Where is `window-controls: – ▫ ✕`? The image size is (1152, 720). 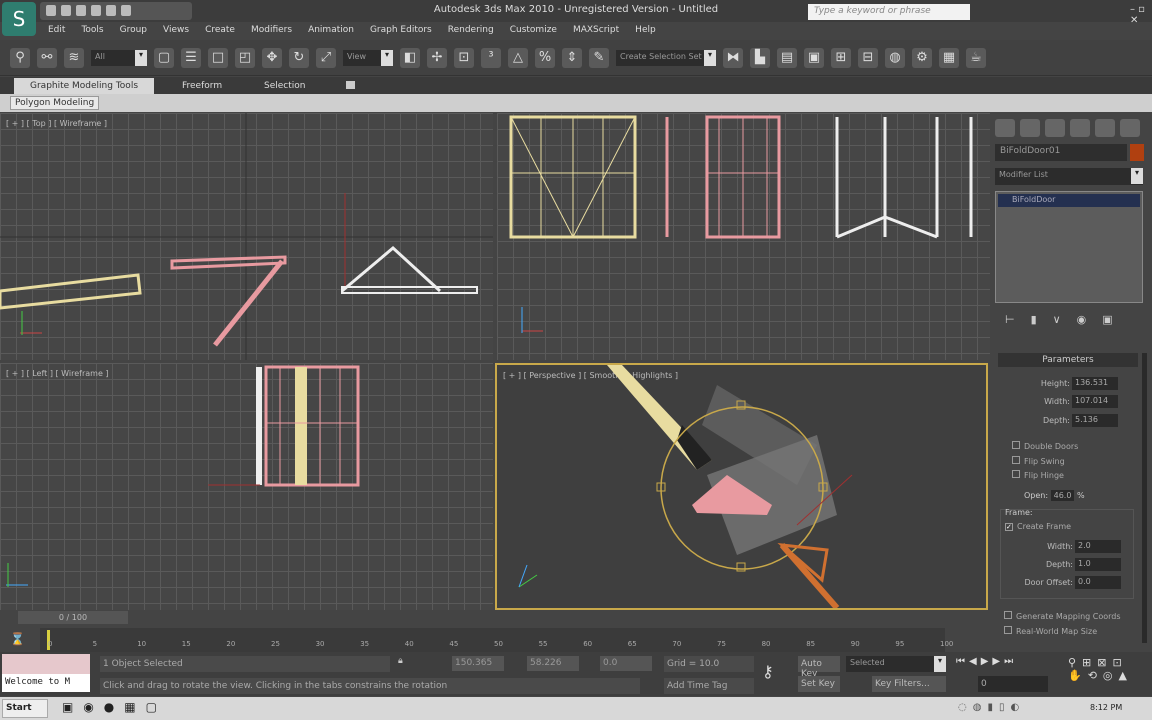 window-controls: – ▫ ✕ is located at coordinates (1141, 15).